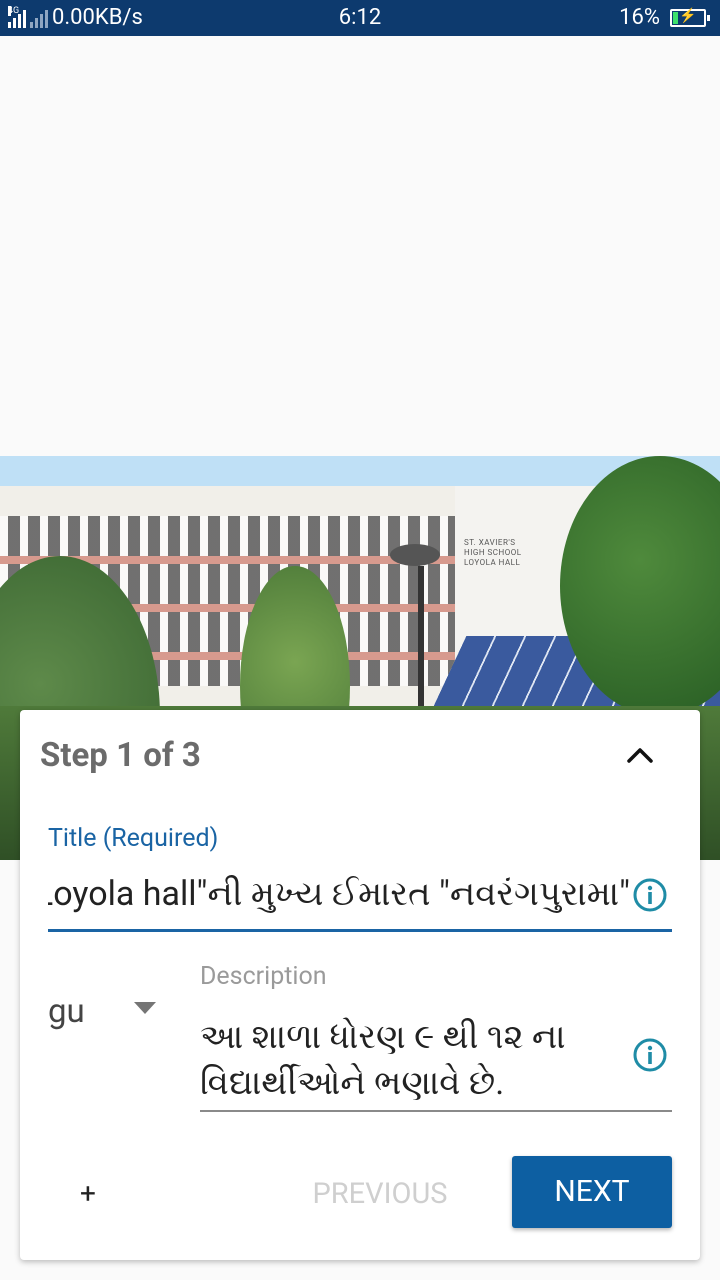 The height and width of the screenshot is (1280, 720). What do you see at coordinates (263, 976) in the screenshot?
I see `description-field-label: Description` at bounding box center [263, 976].